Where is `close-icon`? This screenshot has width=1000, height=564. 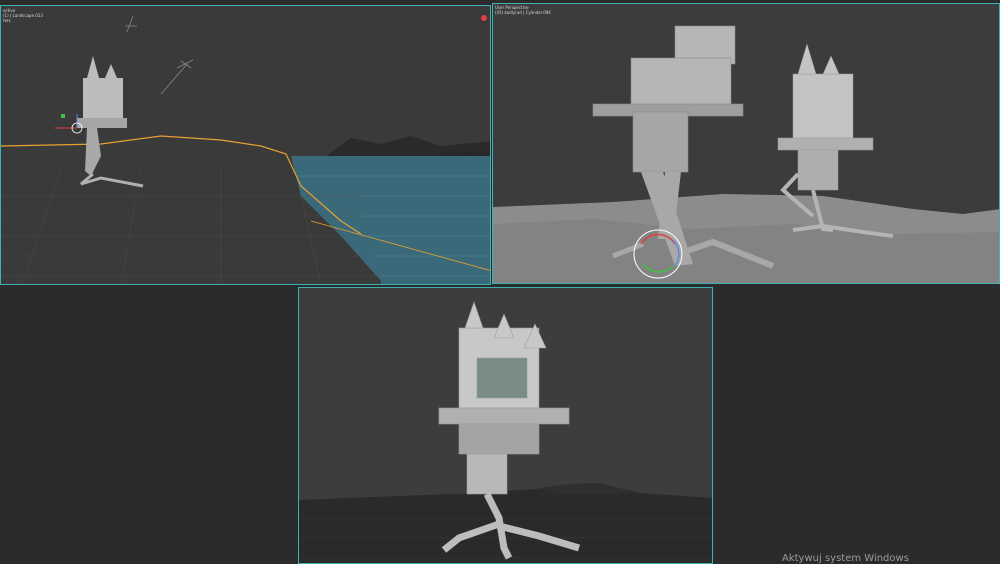 close-icon is located at coordinates (484, 18).